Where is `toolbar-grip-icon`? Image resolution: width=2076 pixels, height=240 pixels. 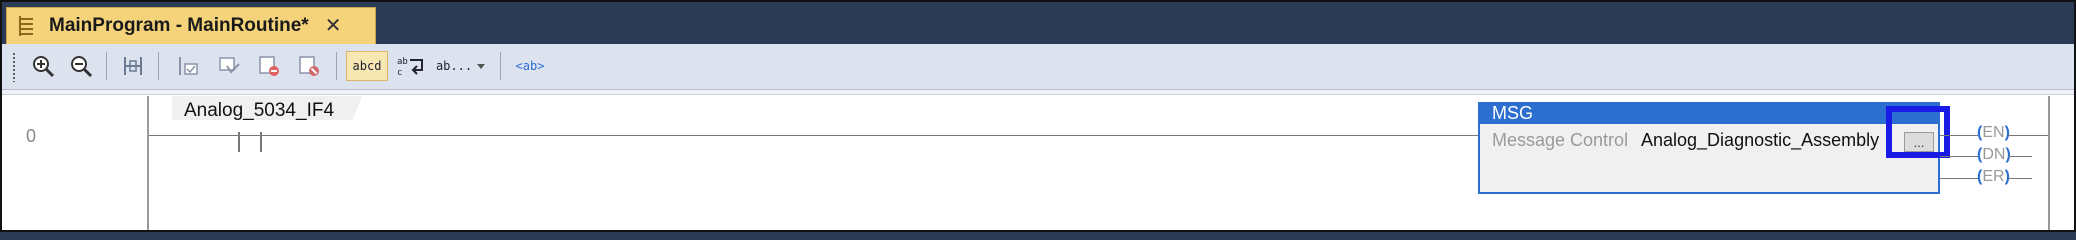 toolbar-grip-icon is located at coordinates (14, 67).